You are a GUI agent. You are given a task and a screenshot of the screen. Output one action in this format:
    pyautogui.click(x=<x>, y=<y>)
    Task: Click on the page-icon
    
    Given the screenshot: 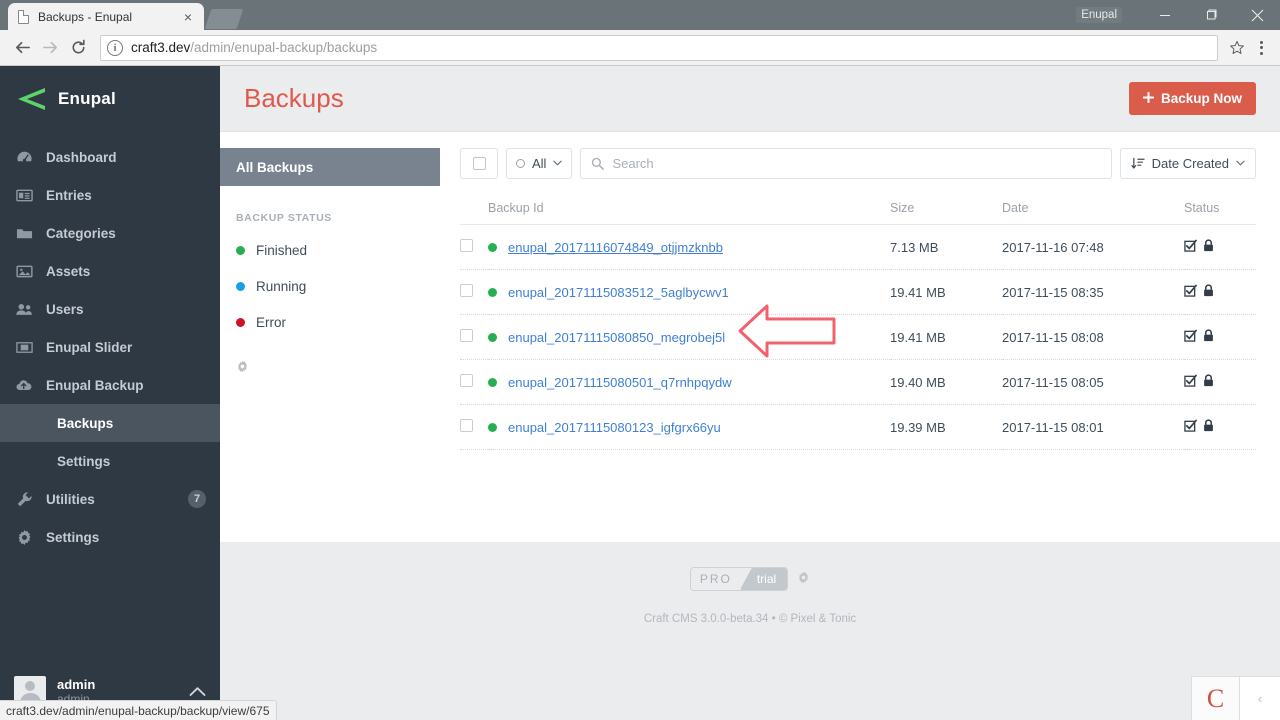 What is the action you would take?
    pyautogui.click(x=23, y=16)
    